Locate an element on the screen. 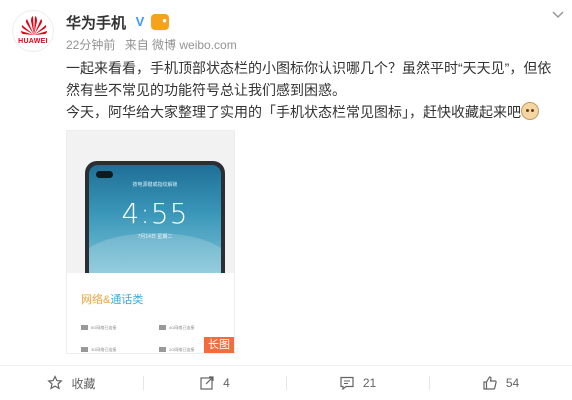 Image resolution: width=572 pixels, height=400 pixels. verified-icon: V is located at coordinates (140, 22).